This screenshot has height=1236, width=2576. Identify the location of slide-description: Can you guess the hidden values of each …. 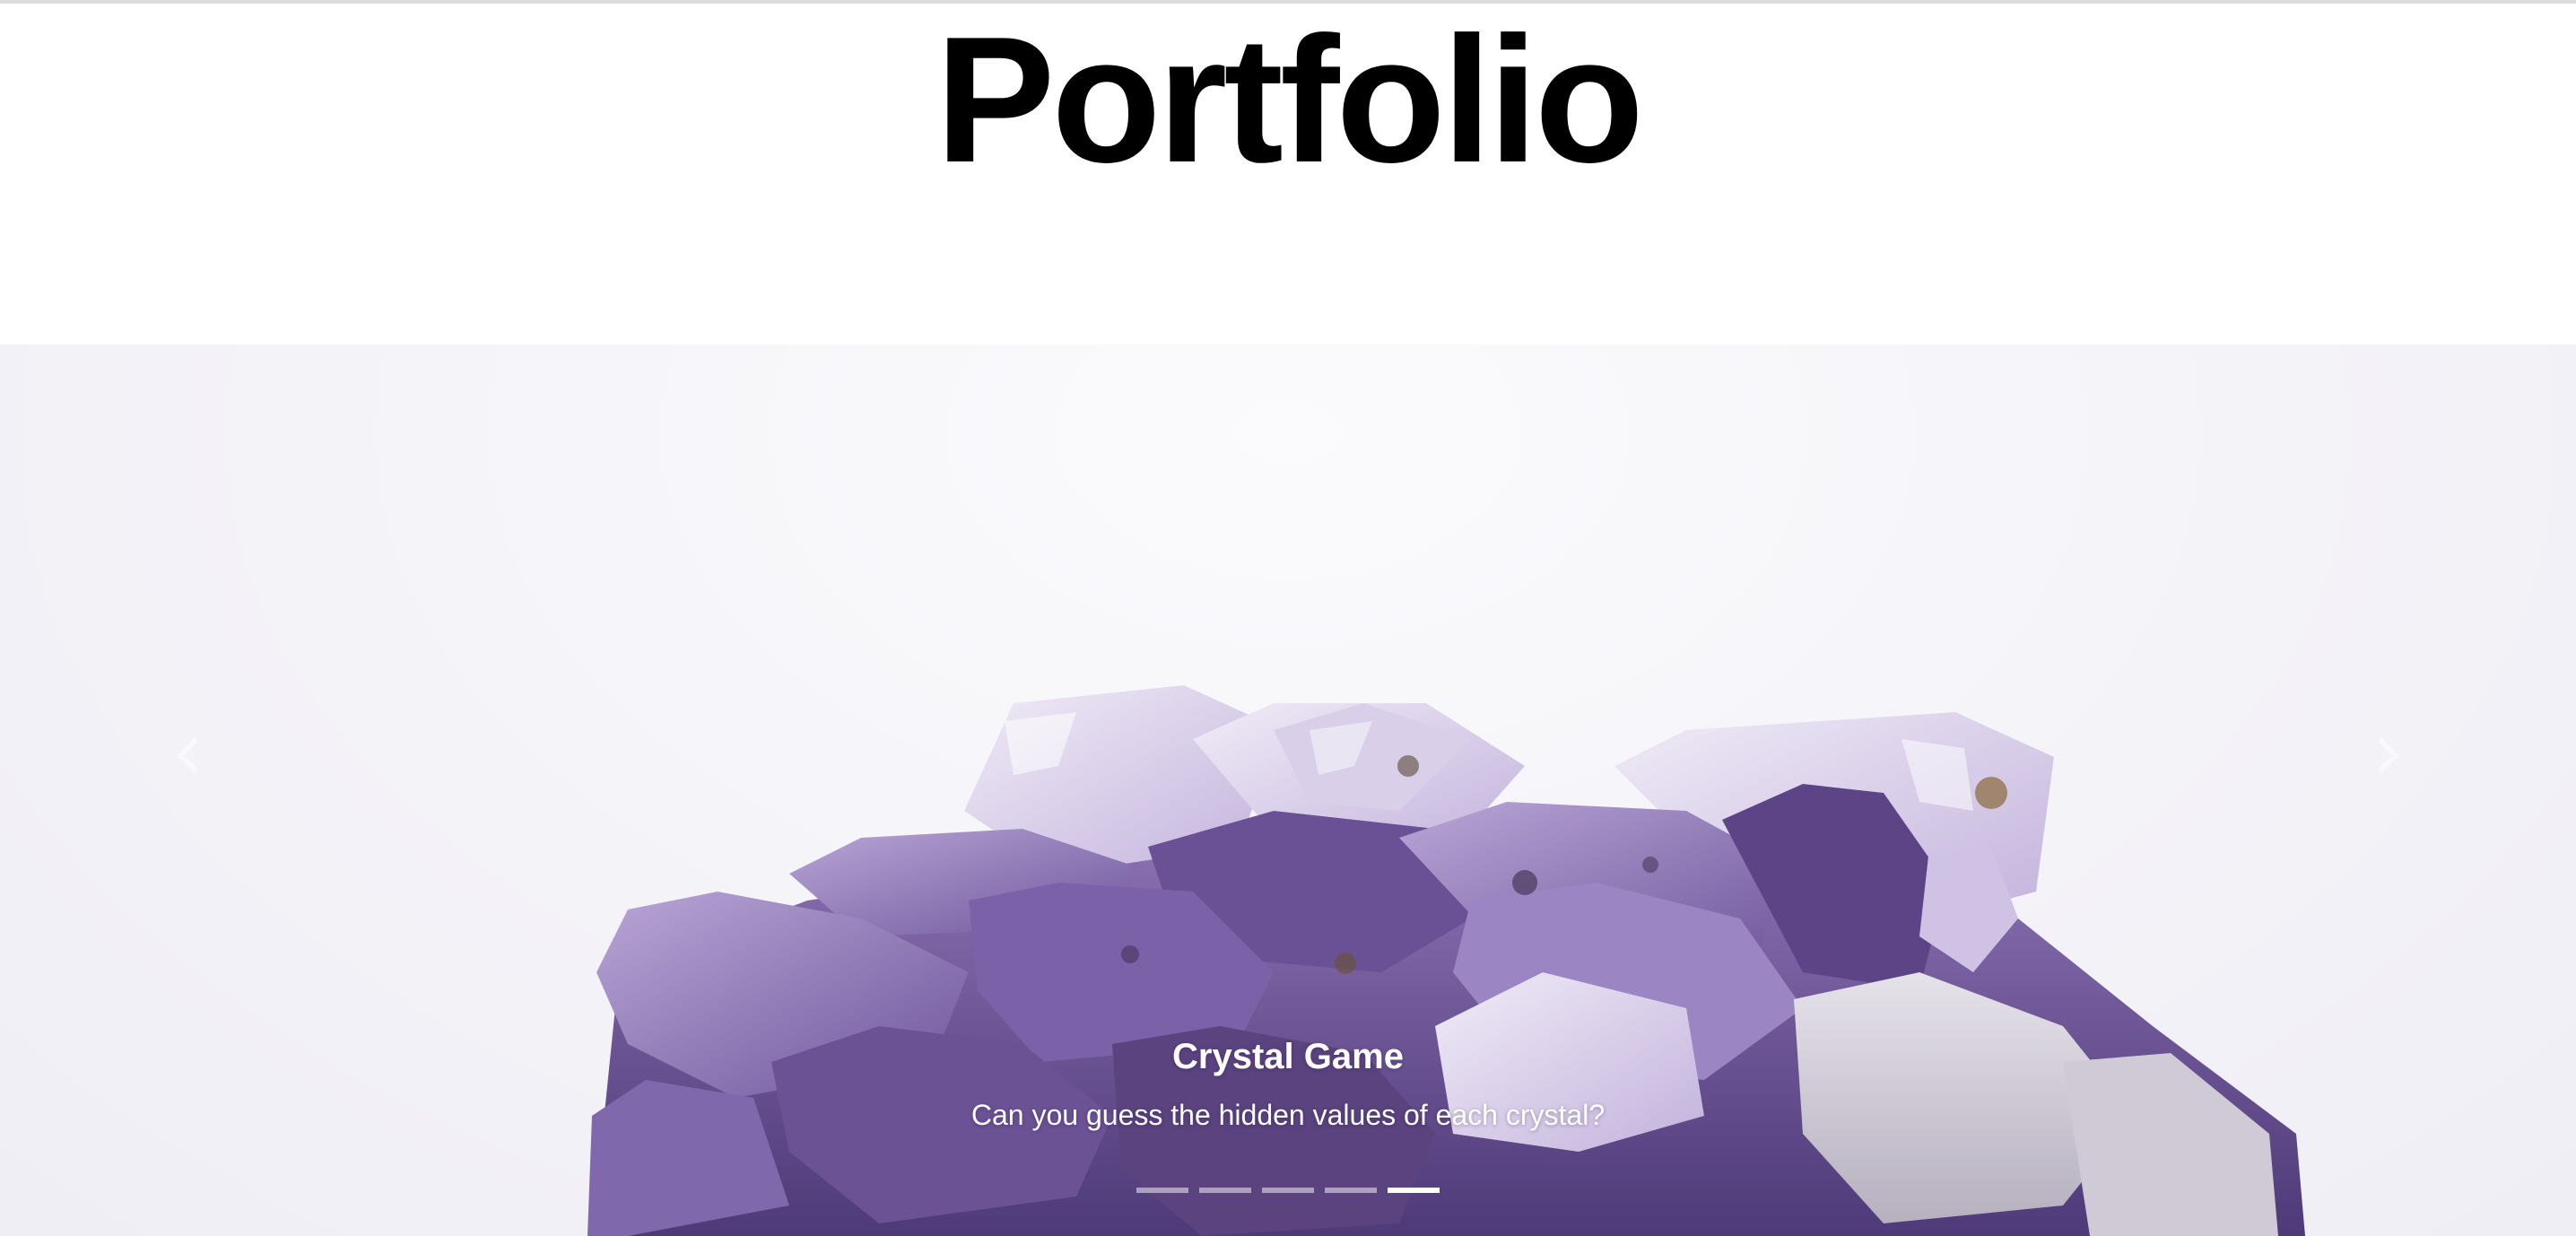
(1288, 1115).